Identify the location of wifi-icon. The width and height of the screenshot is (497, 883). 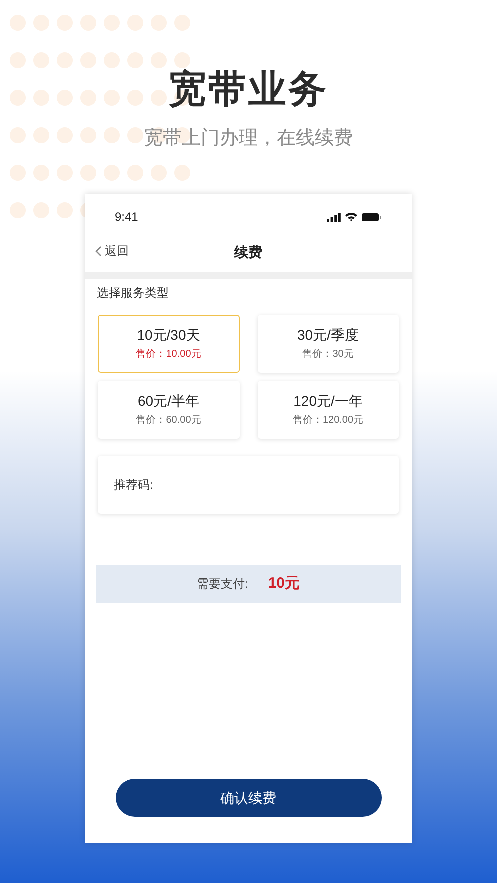
(351, 217).